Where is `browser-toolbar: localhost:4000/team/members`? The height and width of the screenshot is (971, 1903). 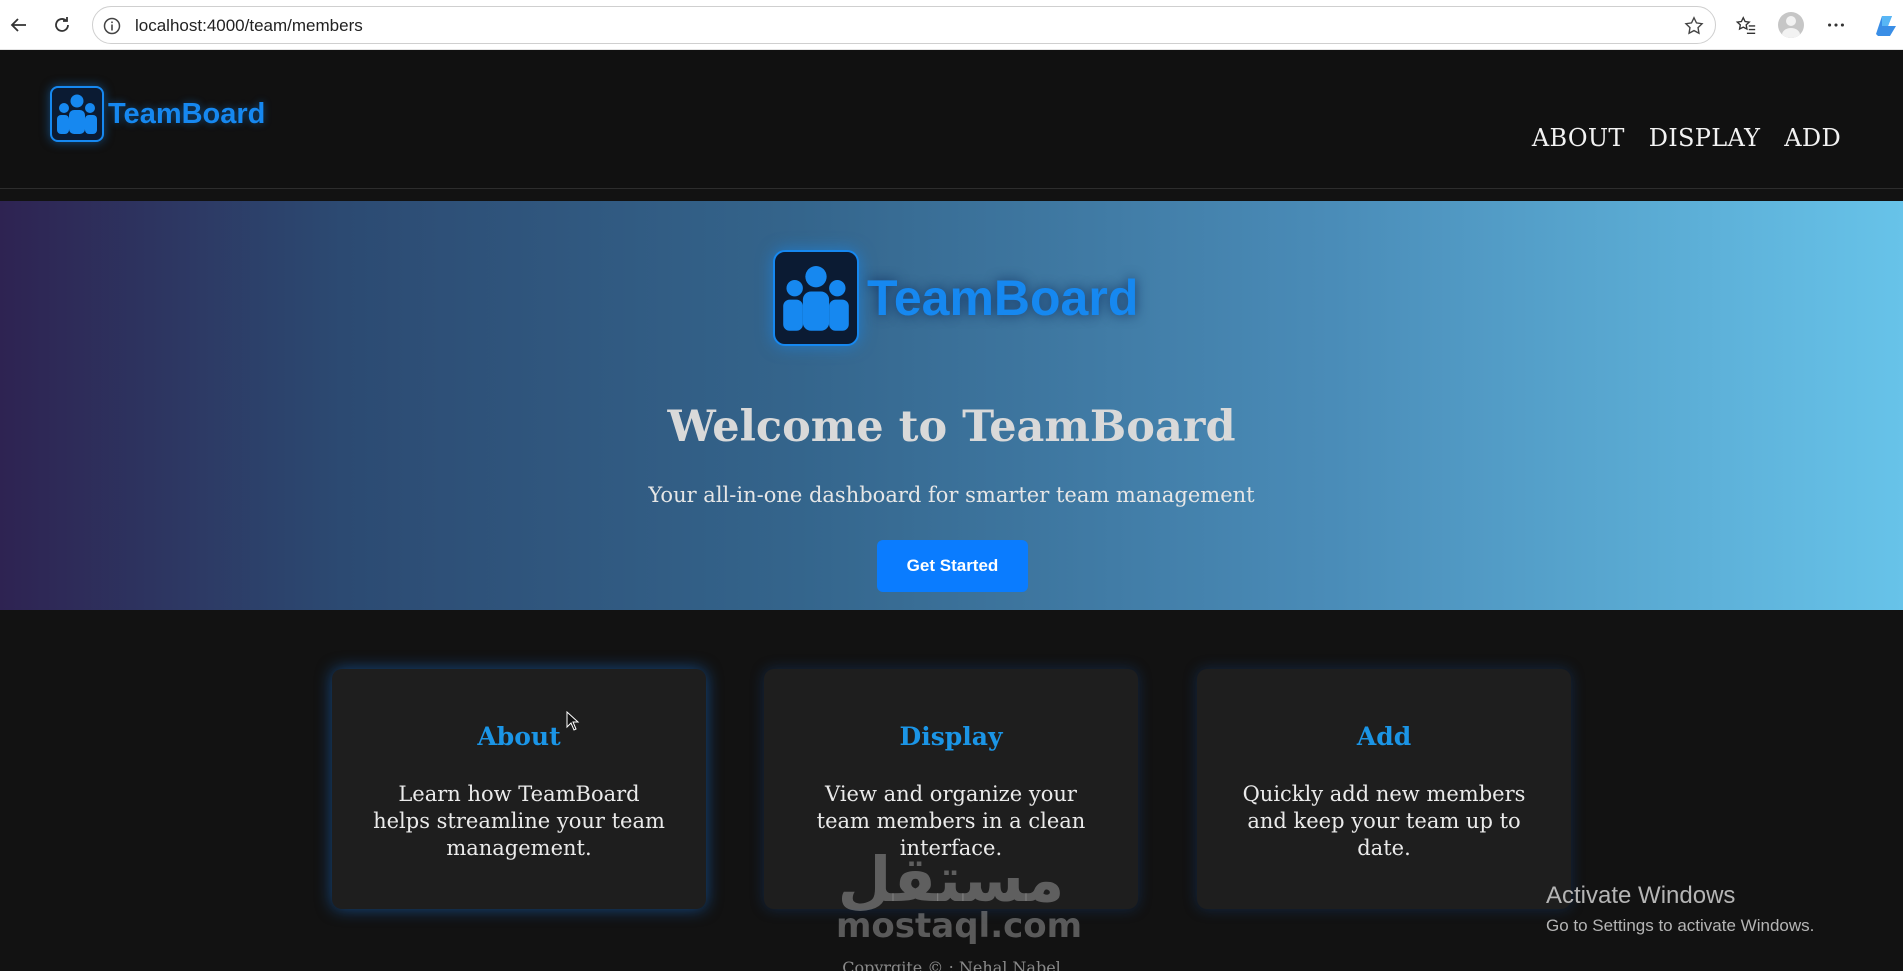 browser-toolbar: localhost:4000/team/members is located at coordinates (951, 25).